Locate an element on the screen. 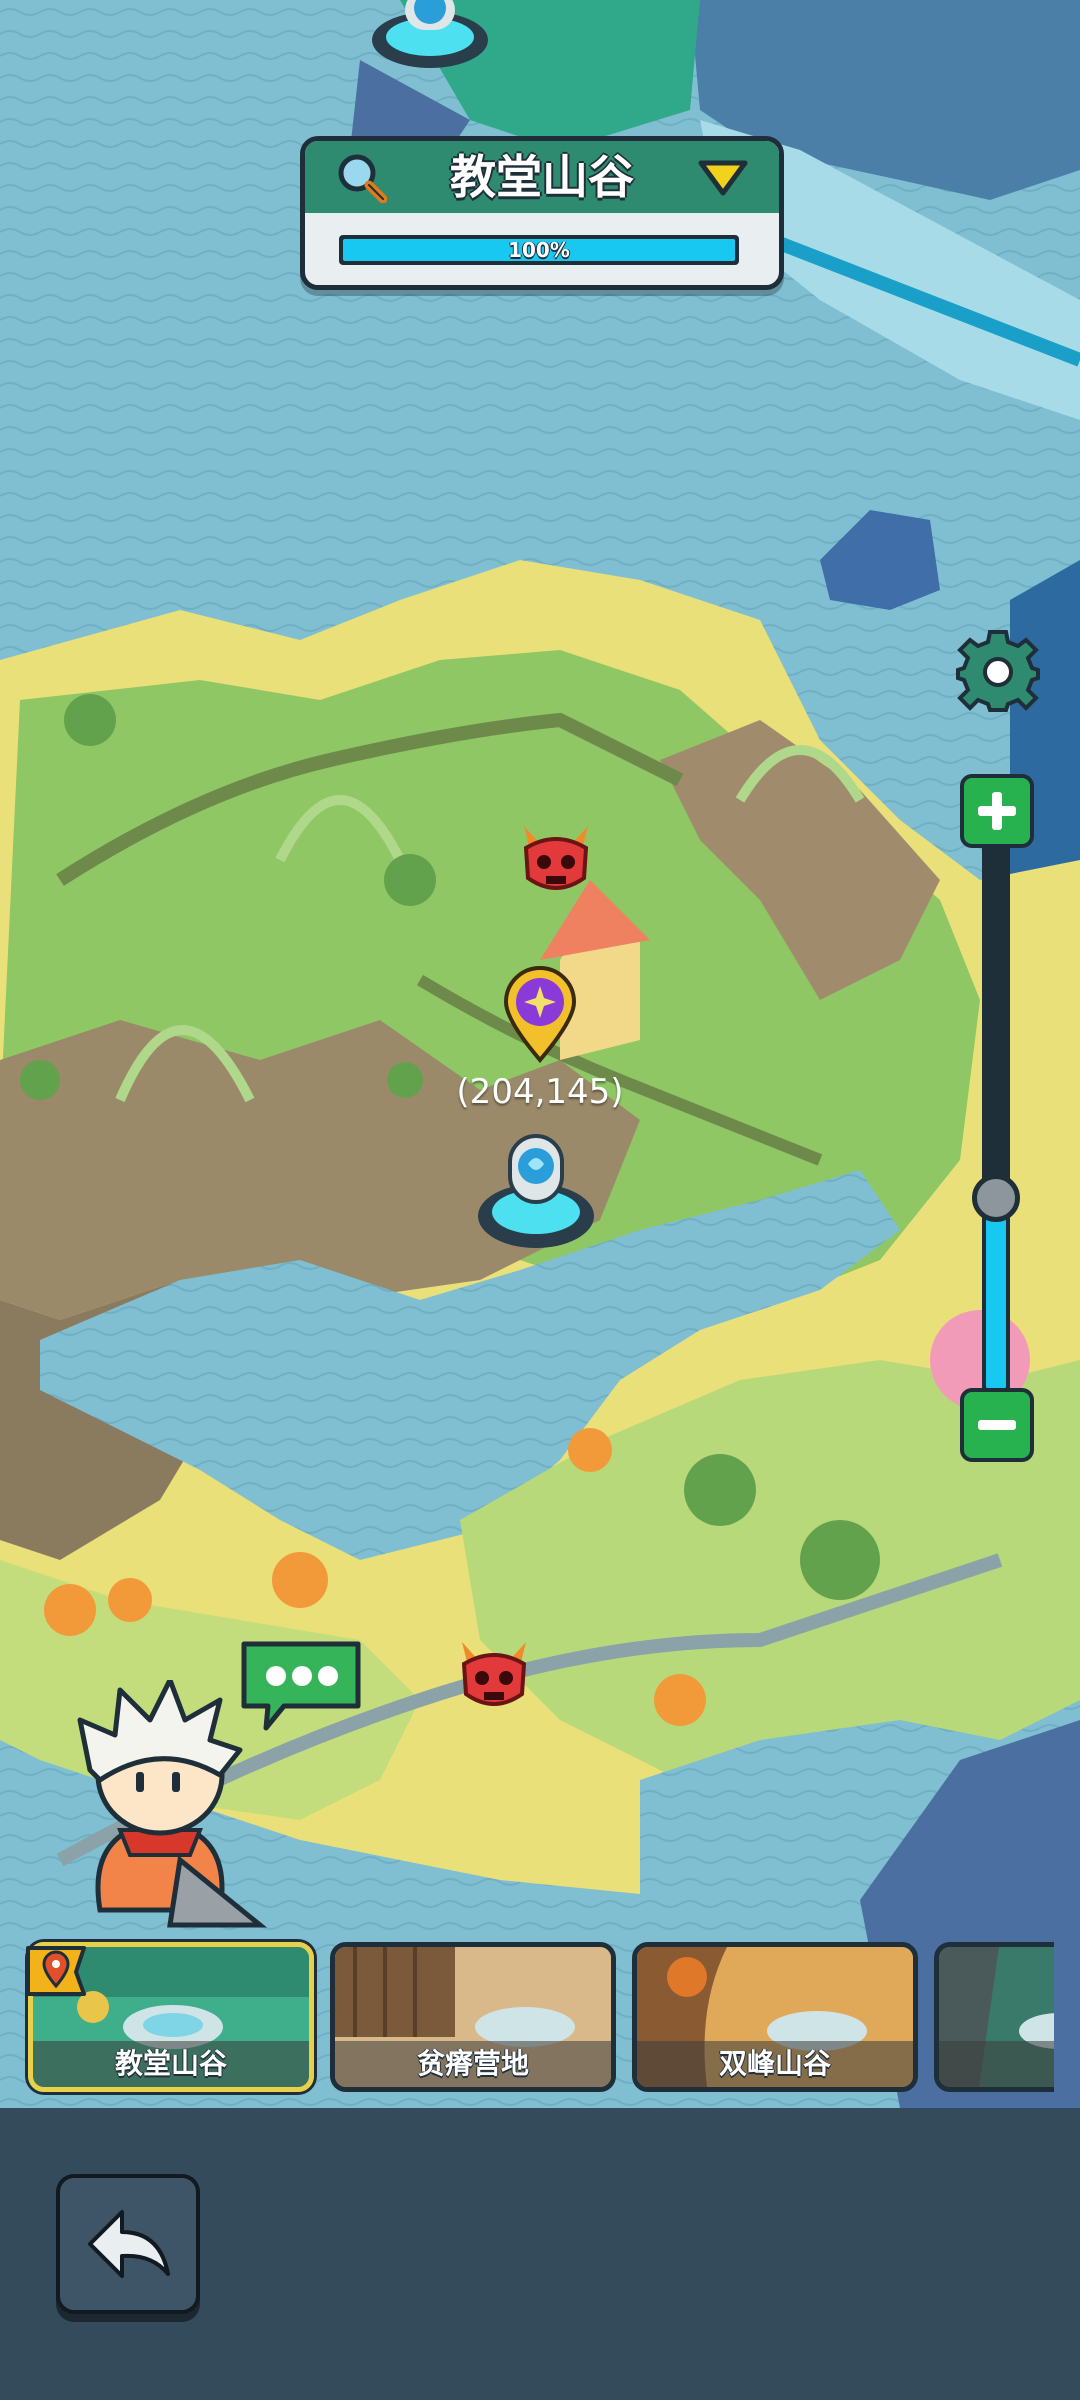  progress-text: 100% is located at coordinates (539, 250).